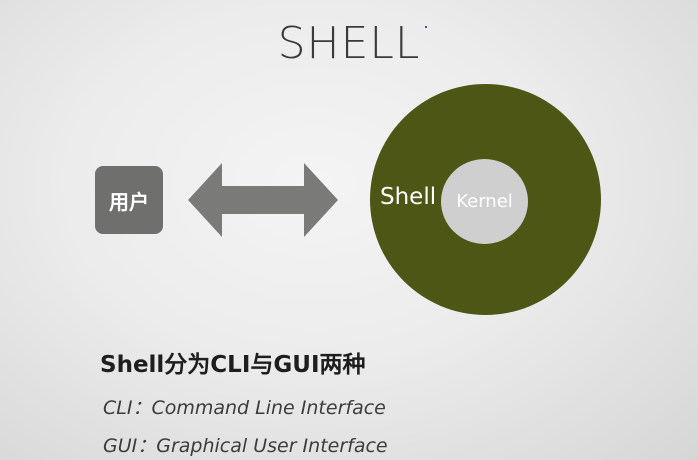 The height and width of the screenshot is (460, 698). What do you see at coordinates (244, 408) in the screenshot?
I see `cli-definition: CLI：Command Line Interface` at bounding box center [244, 408].